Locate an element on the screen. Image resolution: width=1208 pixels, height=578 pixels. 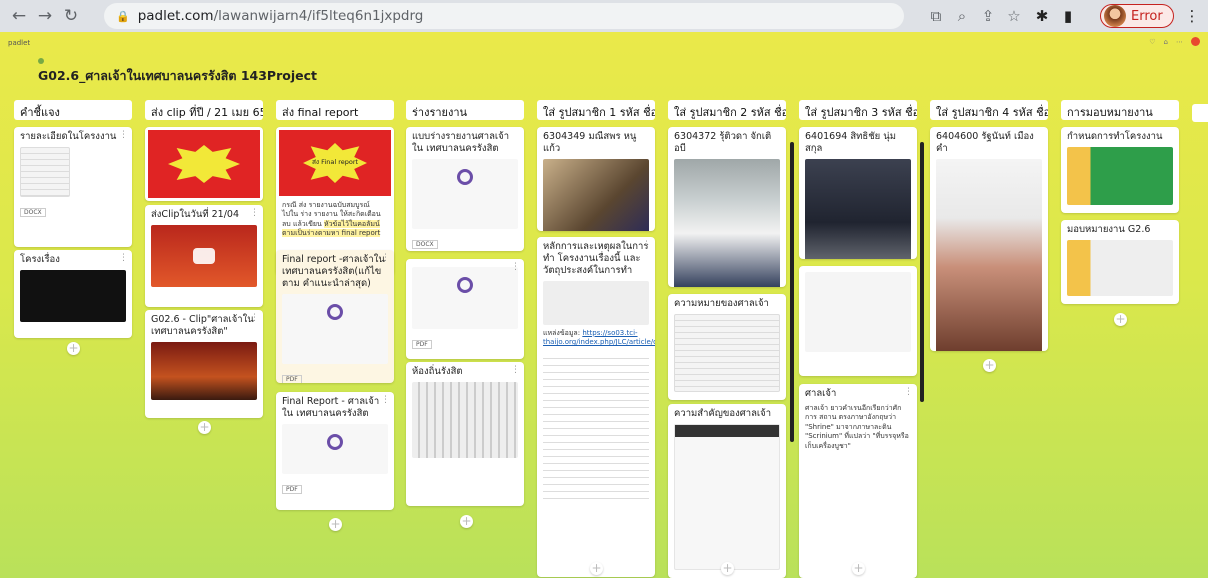
post-title: แบบร่างรายงานศาลเจ้าใน เทศบาลนครรังสิต is located at coordinates (461, 142).